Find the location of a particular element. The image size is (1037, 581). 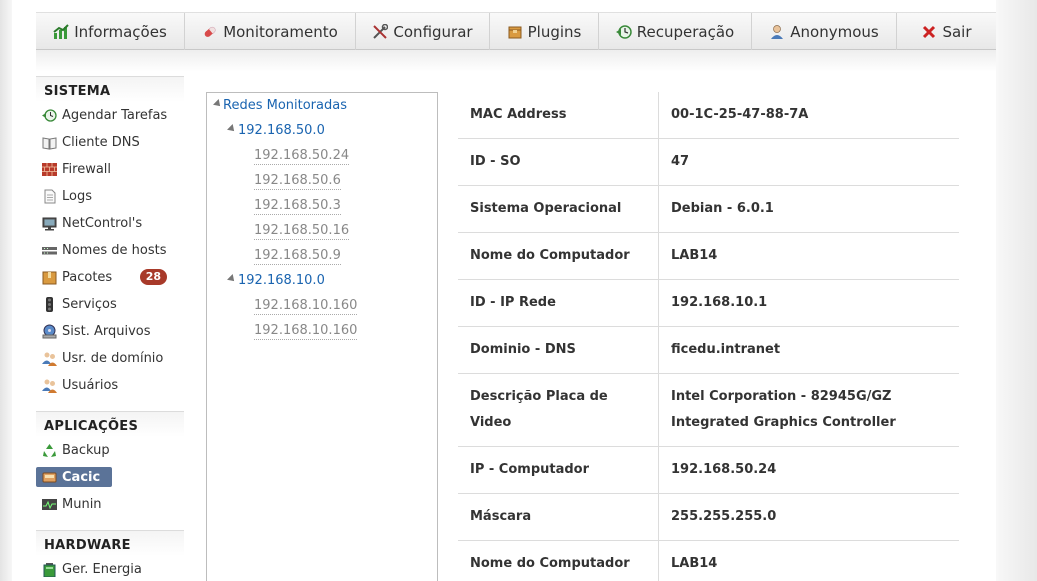

tree-root-redes-monitoradas: Redes Monitoradas is located at coordinates (285, 105).